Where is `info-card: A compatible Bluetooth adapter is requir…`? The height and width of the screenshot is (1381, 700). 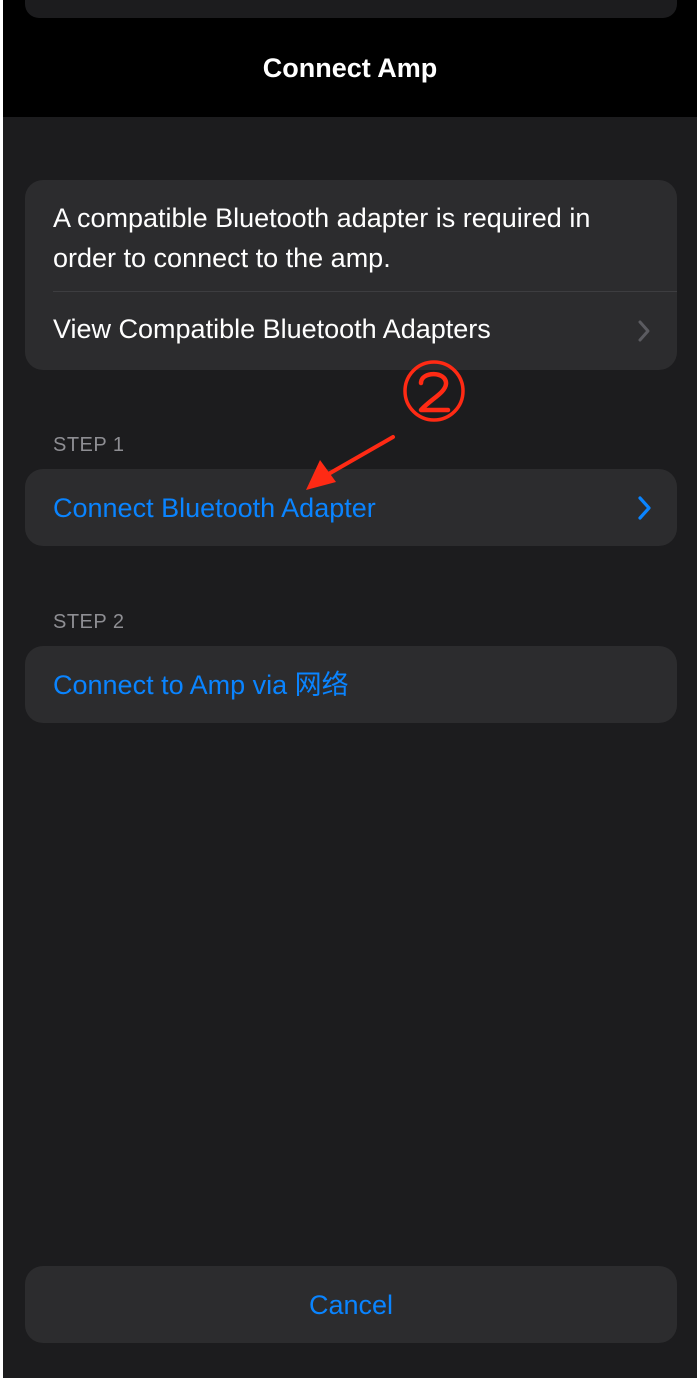 info-card: A compatible Bluetooth adapter is requir… is located at coordinates (351, 275).